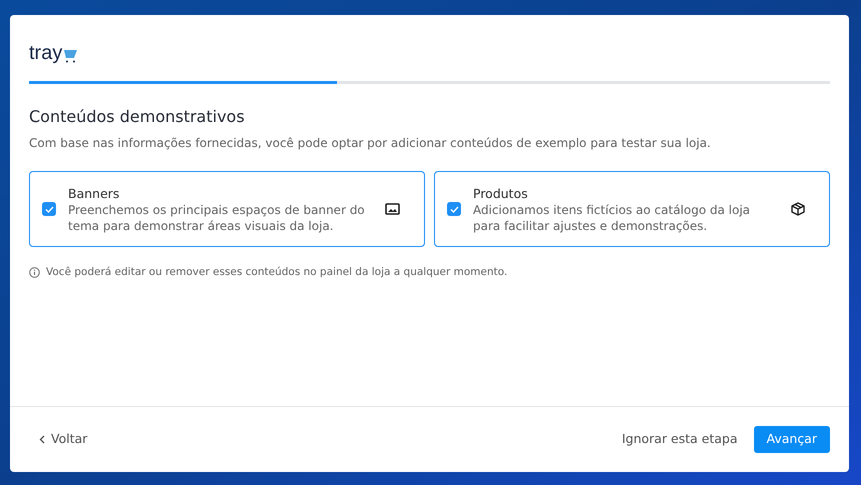  I want to click on option-title: Banners, so click(94, 193).